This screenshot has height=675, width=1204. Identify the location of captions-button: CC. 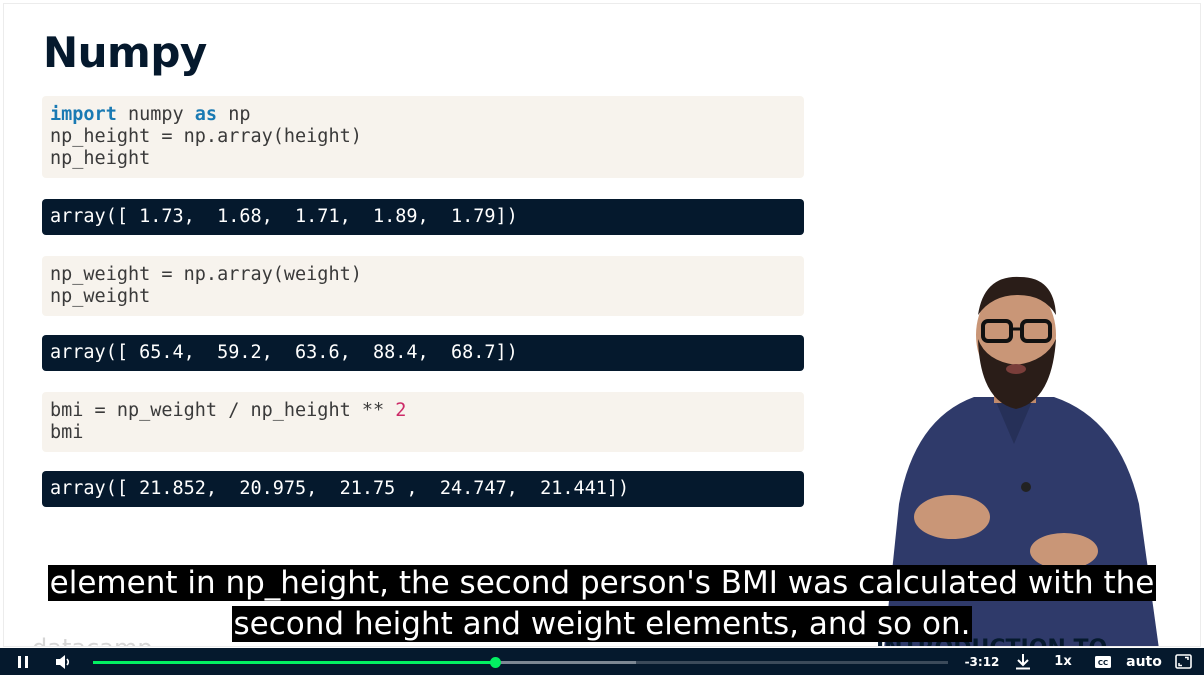
(1103, 661).